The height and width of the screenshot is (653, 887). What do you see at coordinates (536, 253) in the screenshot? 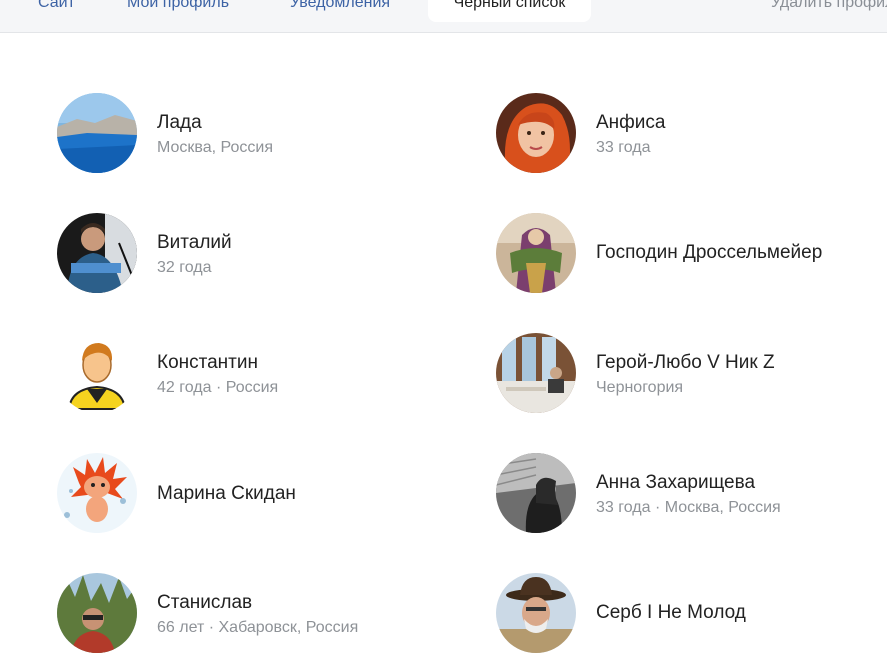
I see `avatar-costume-figure-photo` at bounding box center [536, 253].